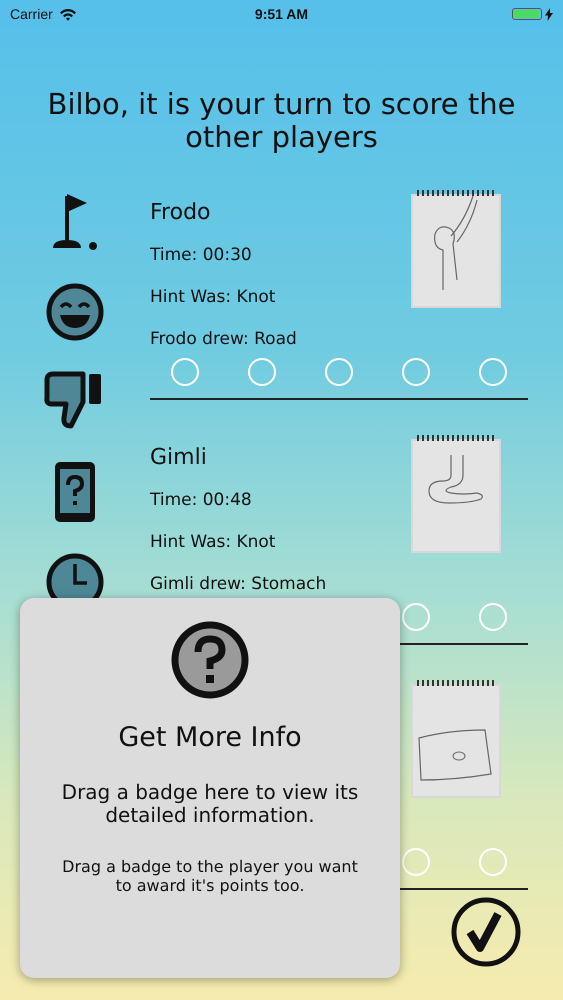  I want to click on battery-icon, so click(527, 14).